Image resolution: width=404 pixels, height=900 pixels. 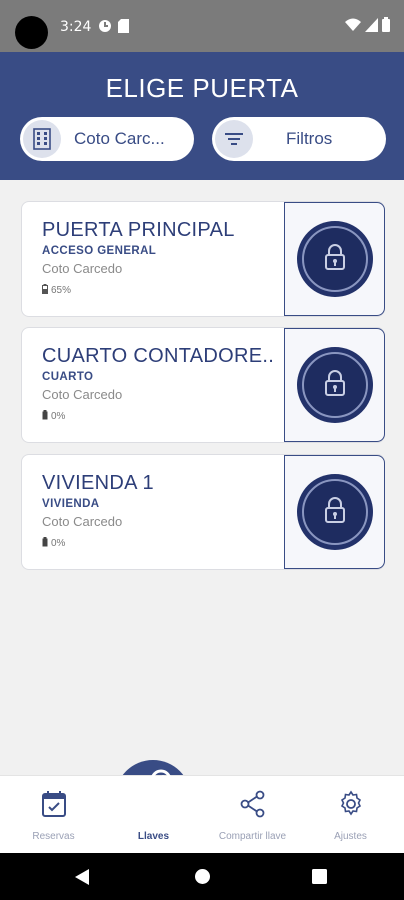 What do you see at coordinates (54, 804) in the screenshot?
I see `calendar-icon` at bounding box center [54, 804].